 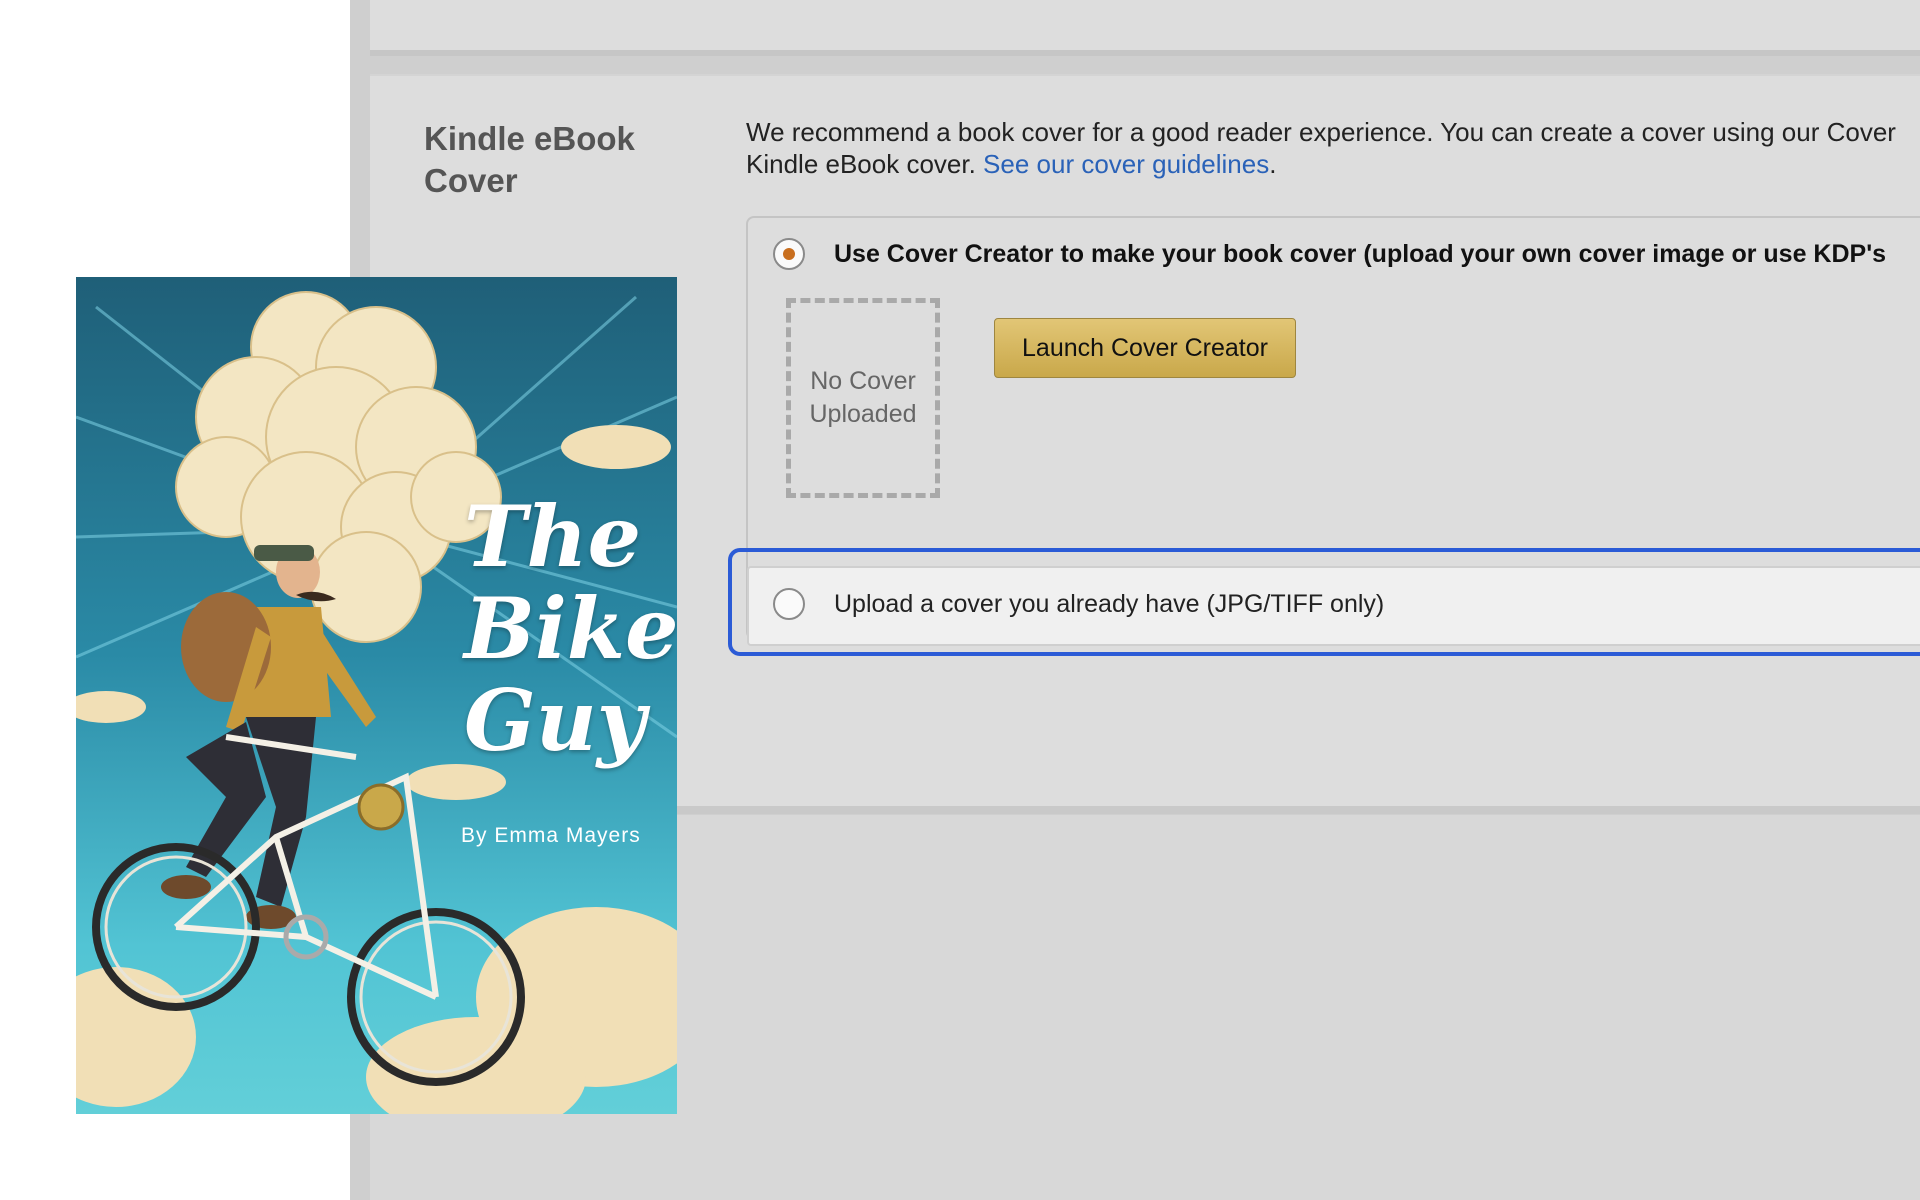 I want to click on cover-creator-radio, so click(x=789, y=254).